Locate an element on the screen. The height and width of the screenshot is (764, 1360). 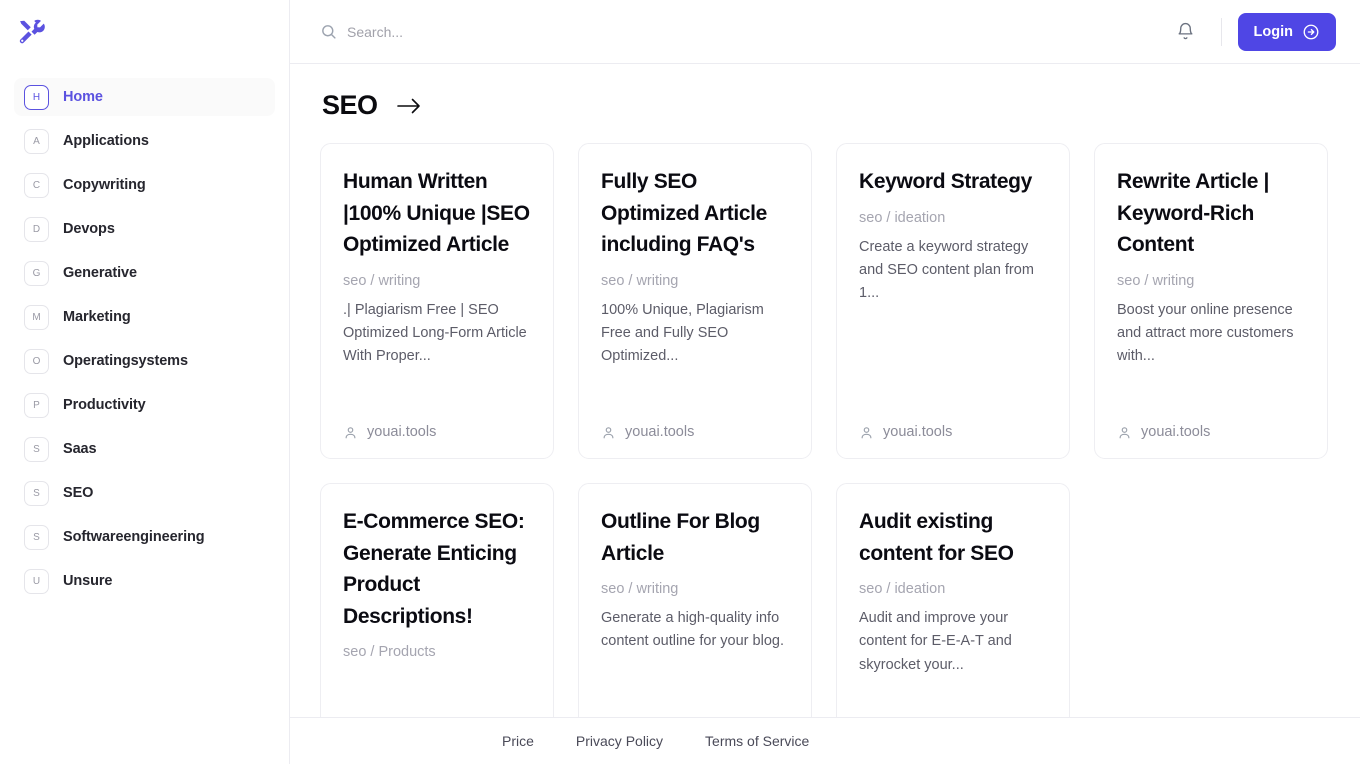
topbar-actions: Login is located at coordinates (1251, 31).